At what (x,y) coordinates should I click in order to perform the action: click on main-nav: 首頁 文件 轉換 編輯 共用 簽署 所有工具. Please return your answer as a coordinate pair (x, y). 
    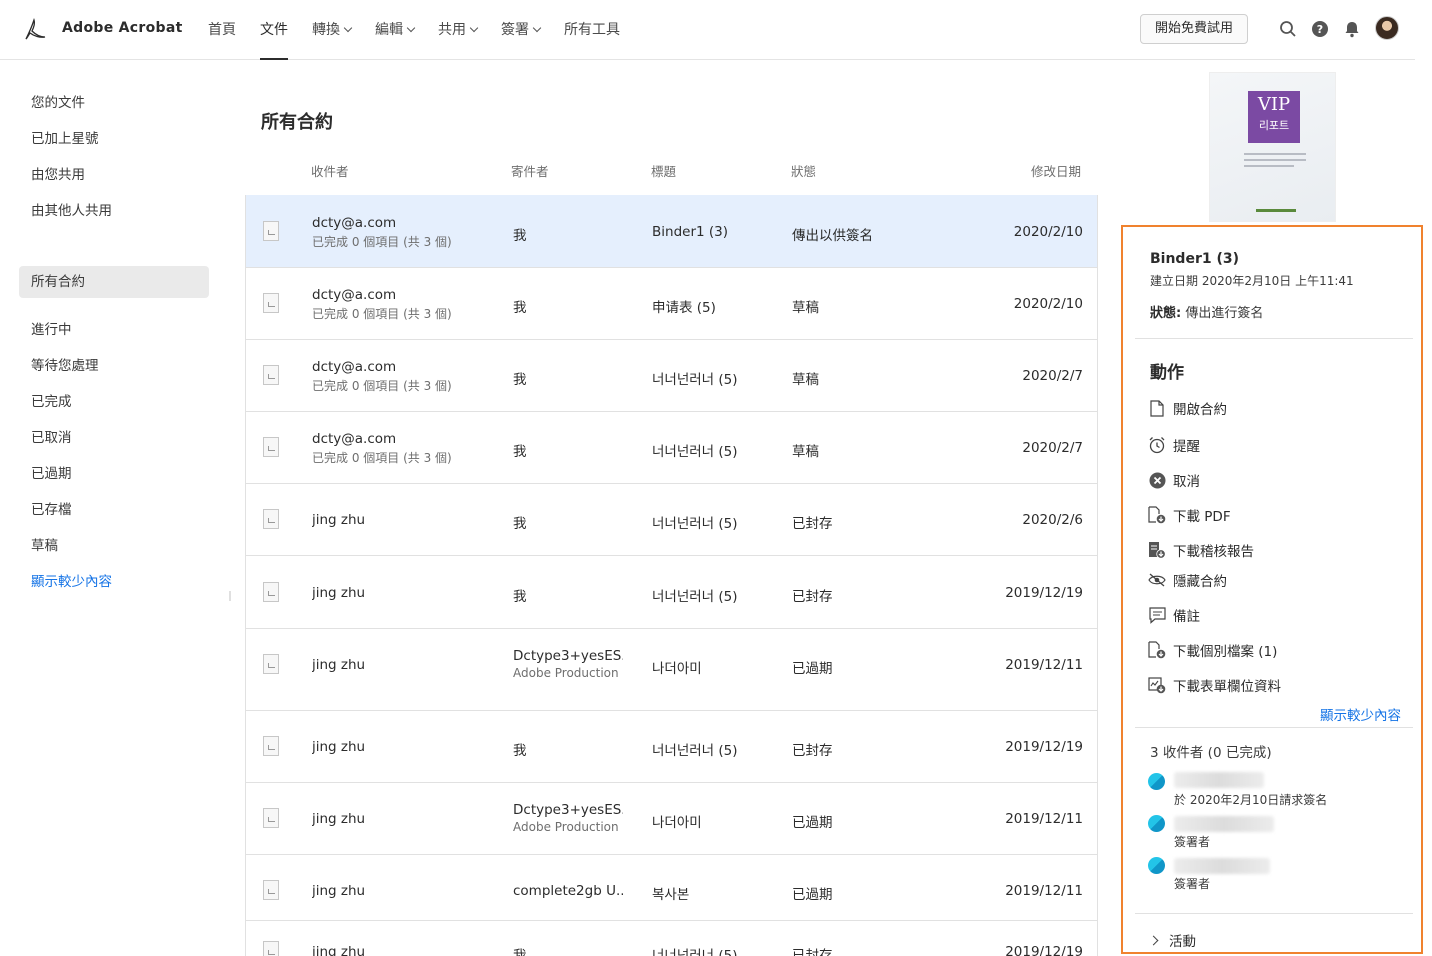
    Looking at the image, I should click on (426, 30).